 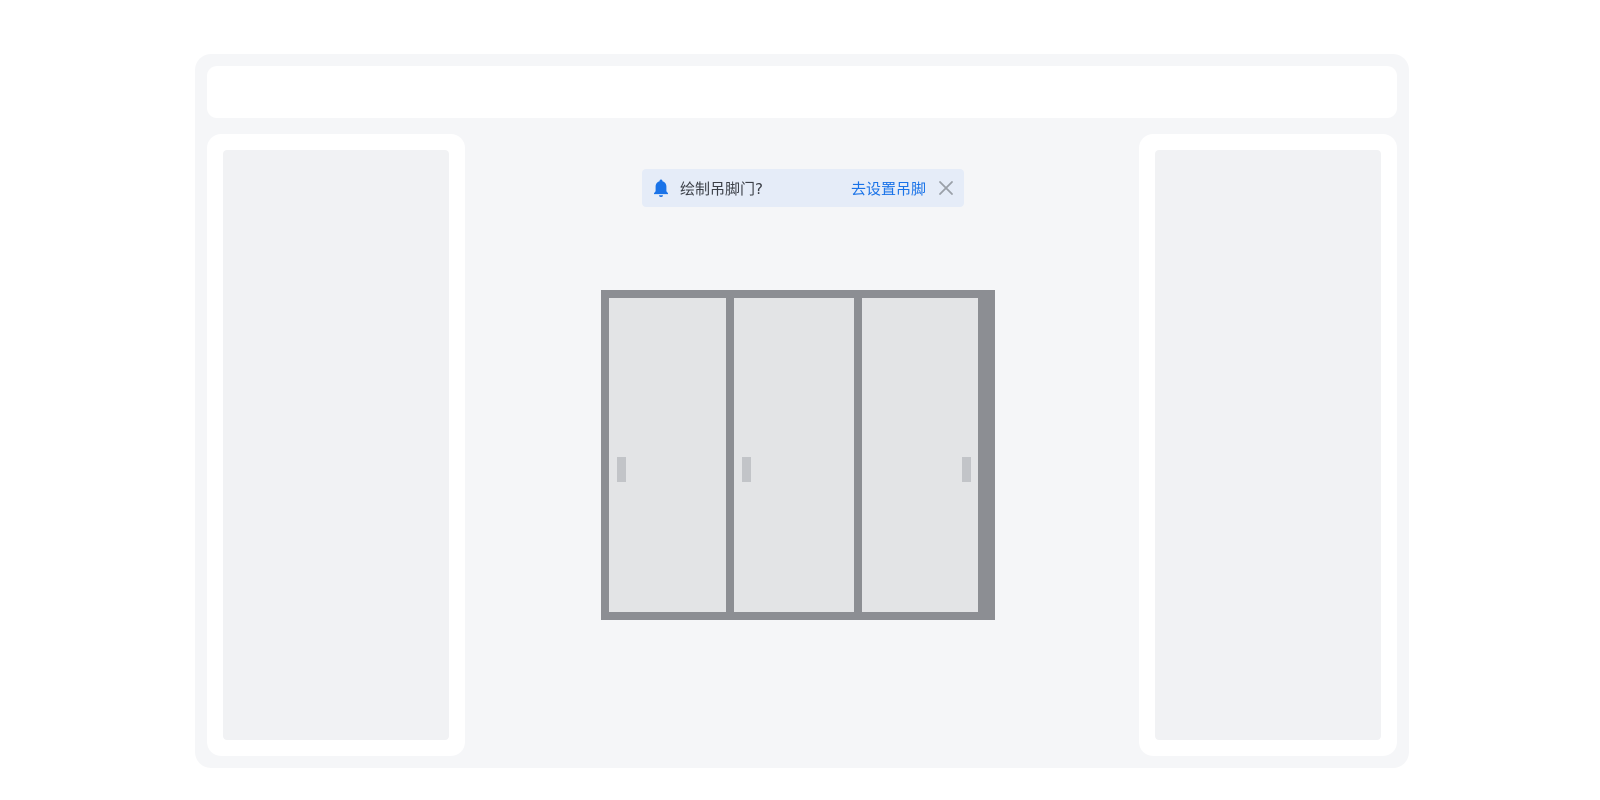 I want to click on close-icon, so click(x=946, y=188).